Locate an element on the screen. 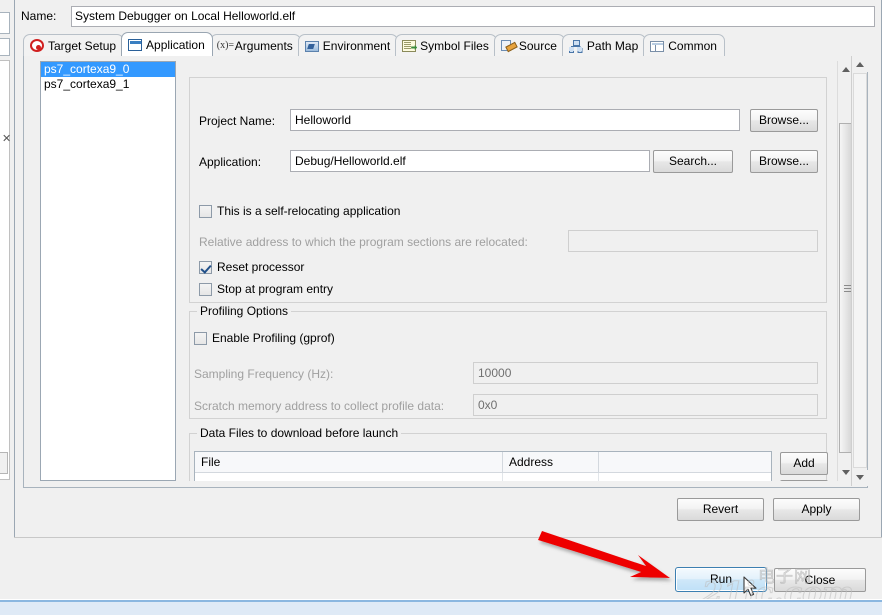 Image resolution: width=882 pixels, height=615 pixels. mouse-cursor-icon is located at coordinates (750, 586).